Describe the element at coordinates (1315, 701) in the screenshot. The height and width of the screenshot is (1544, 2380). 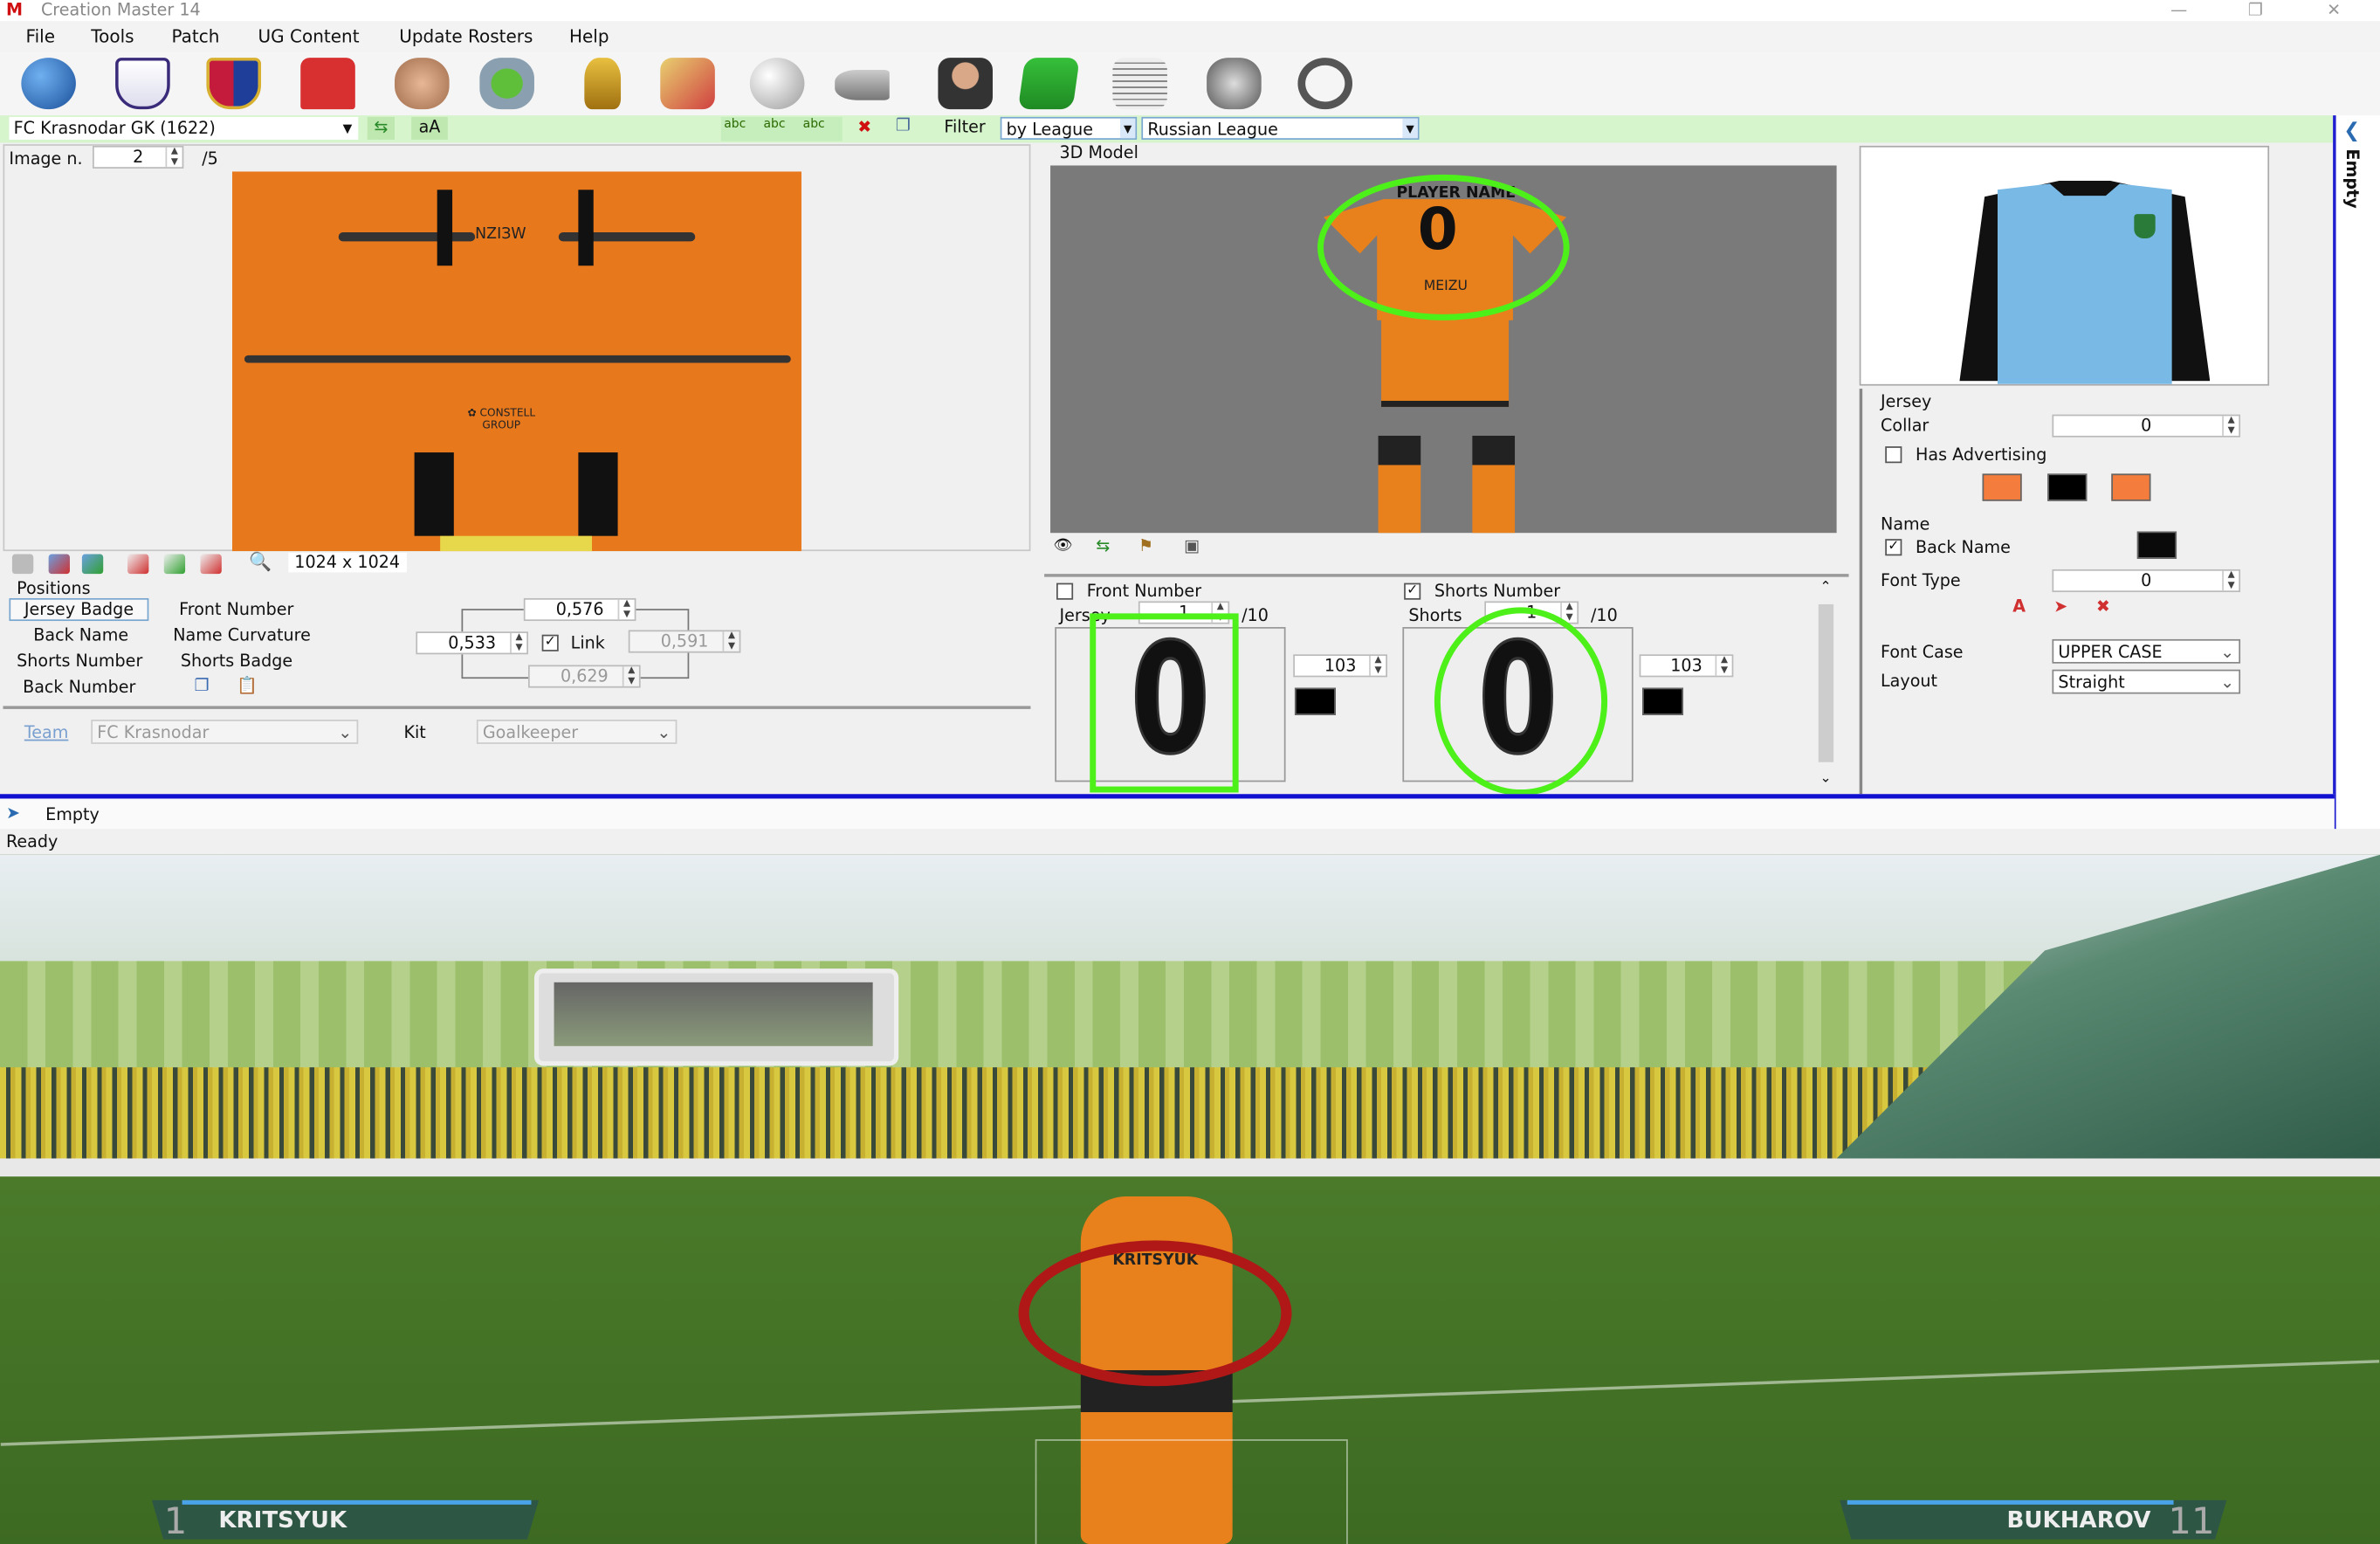
I see `front-number-color` at that location.